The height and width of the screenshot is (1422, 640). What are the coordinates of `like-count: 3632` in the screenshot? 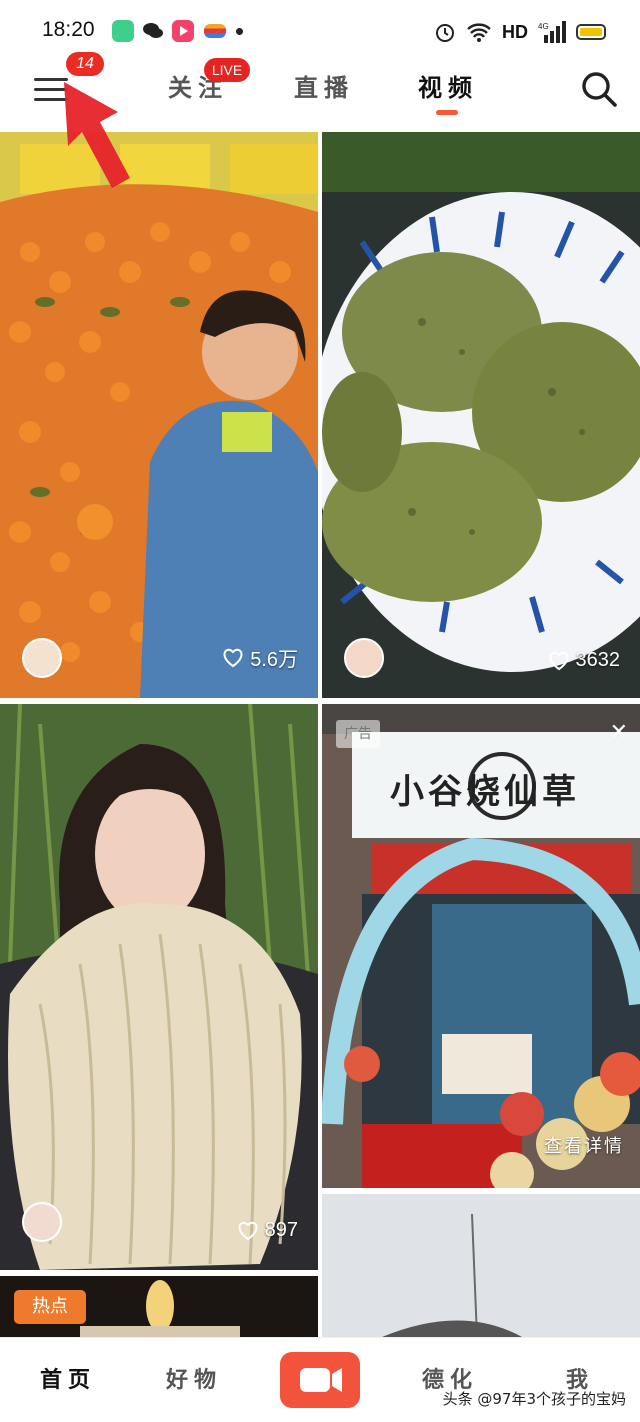 It's located at (584, 660).